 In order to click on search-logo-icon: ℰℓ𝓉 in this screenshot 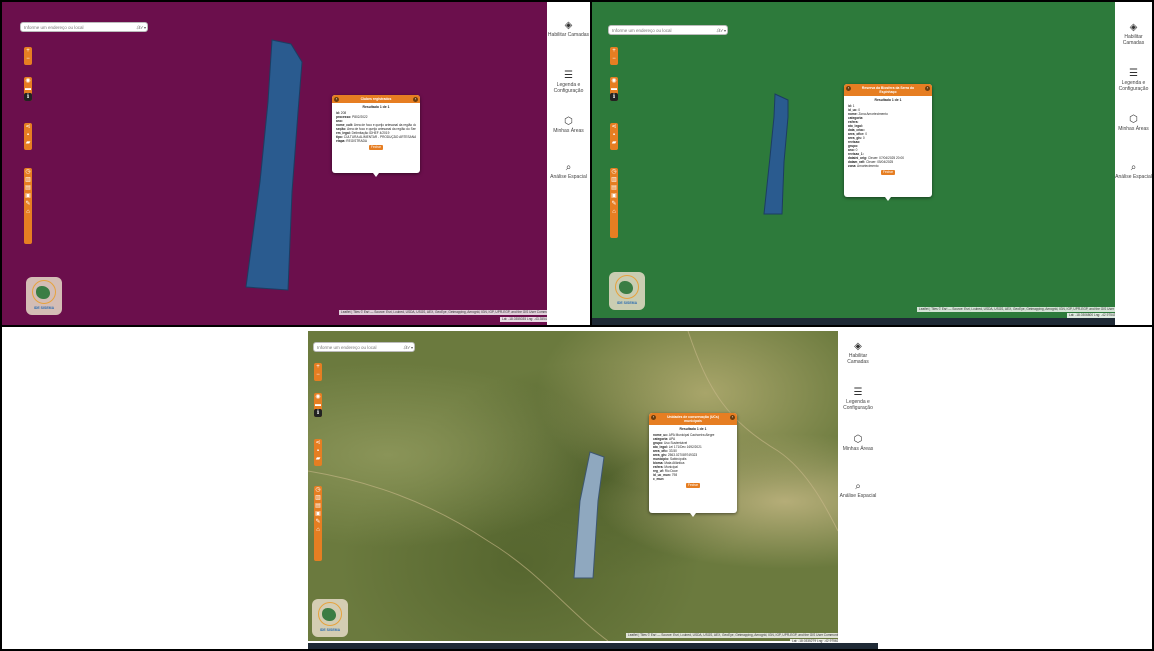, I will do `click(406, 347)`.